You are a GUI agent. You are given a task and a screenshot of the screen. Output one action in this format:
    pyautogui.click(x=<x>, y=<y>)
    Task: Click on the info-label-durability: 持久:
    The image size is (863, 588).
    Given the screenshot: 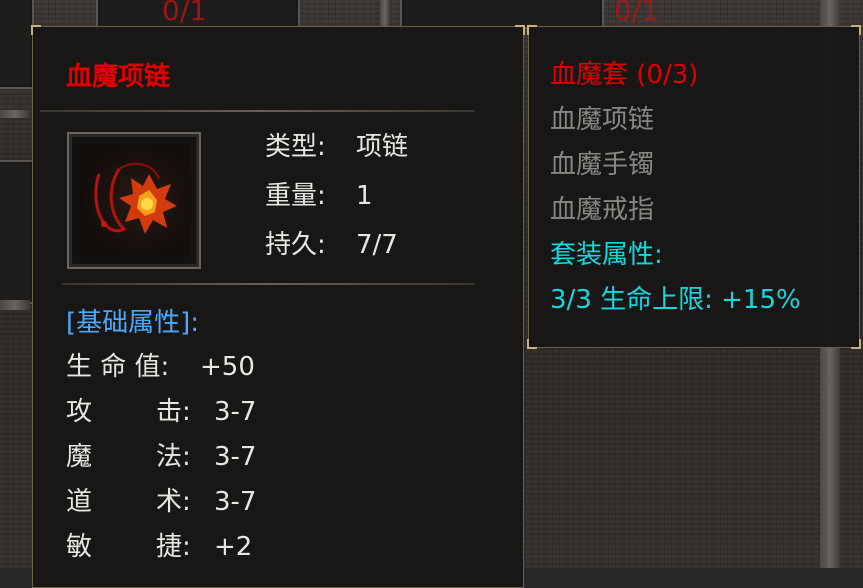 What is the action you would take?
    pyautogui.click(x=295, y=245)
    